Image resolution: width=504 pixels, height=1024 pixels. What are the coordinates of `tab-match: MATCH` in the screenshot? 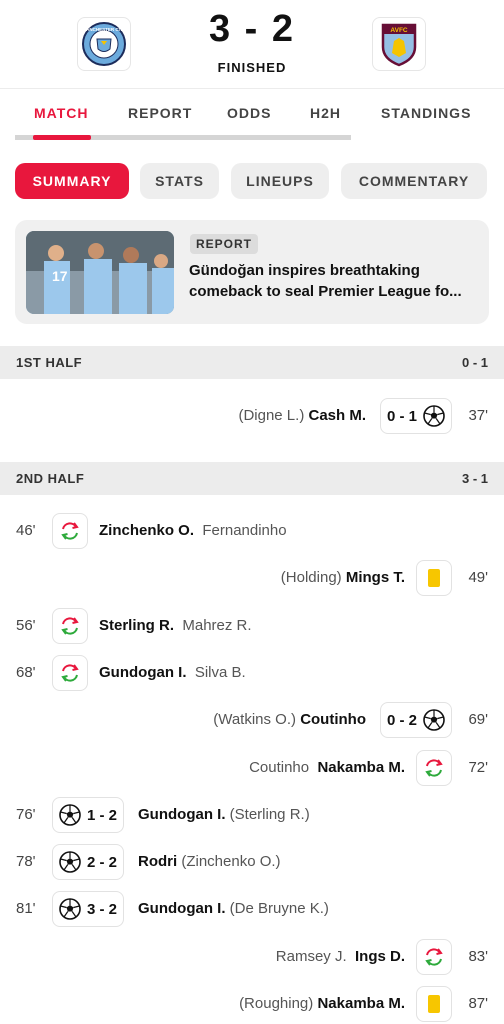 It's located at (61, 113).